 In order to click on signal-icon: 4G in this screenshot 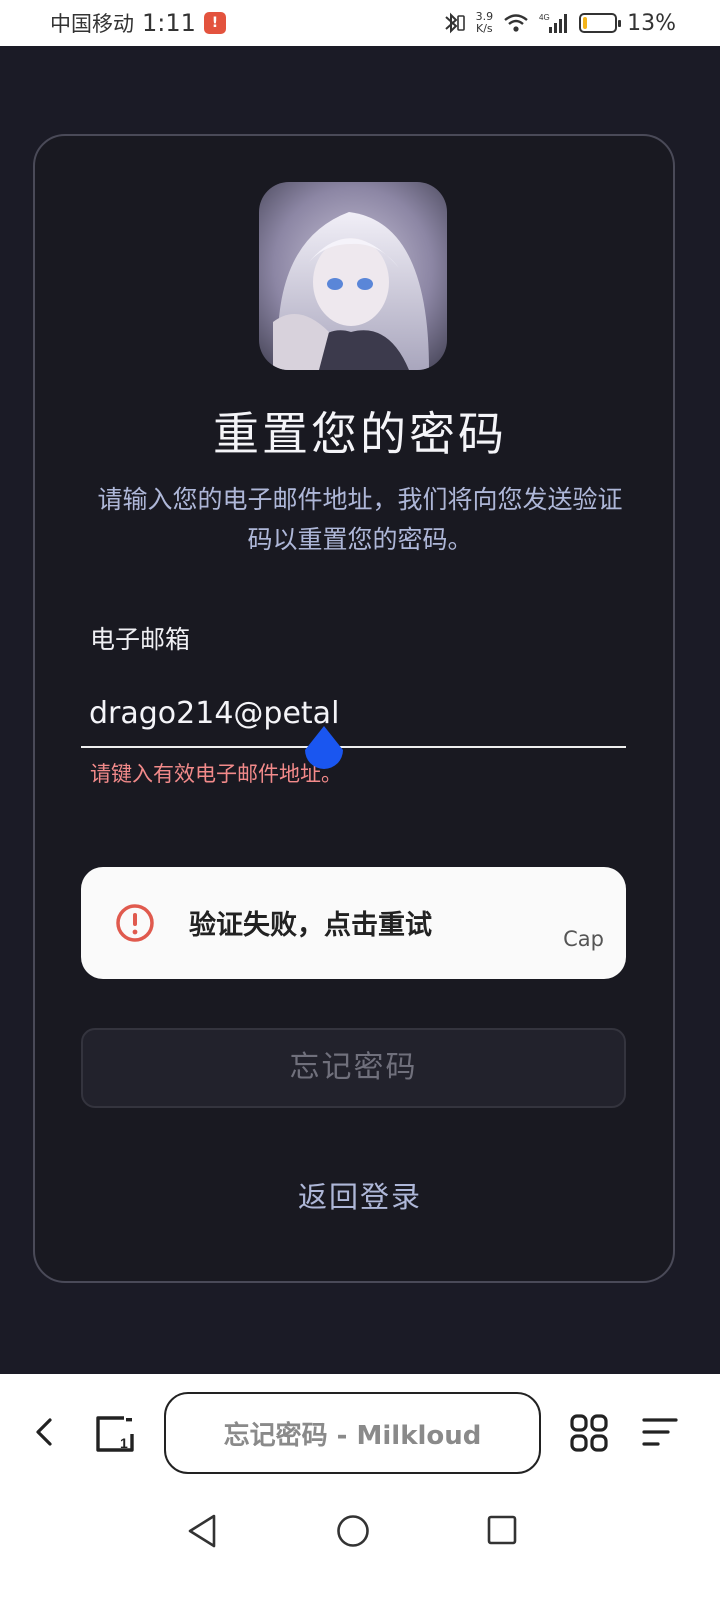, I will do `click(553, 23)`.